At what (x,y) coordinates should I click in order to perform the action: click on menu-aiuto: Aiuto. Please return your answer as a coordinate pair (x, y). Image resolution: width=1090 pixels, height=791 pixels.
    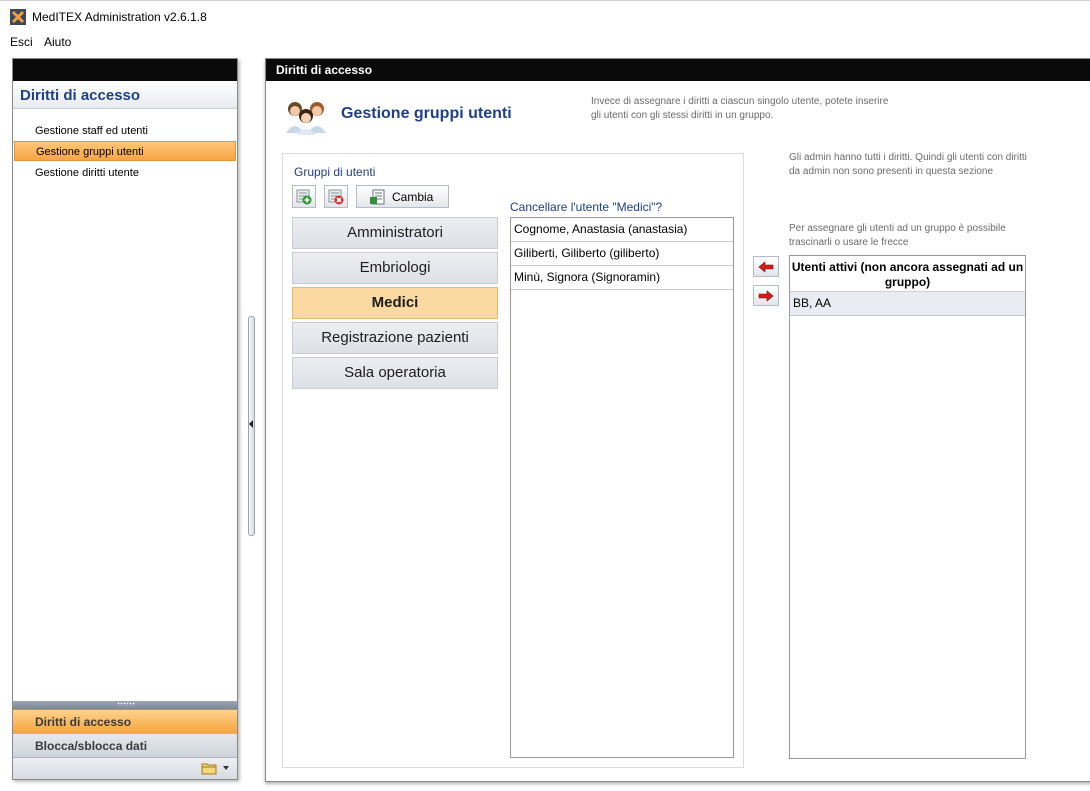
    Looking at the image, I should click on (57, 42).